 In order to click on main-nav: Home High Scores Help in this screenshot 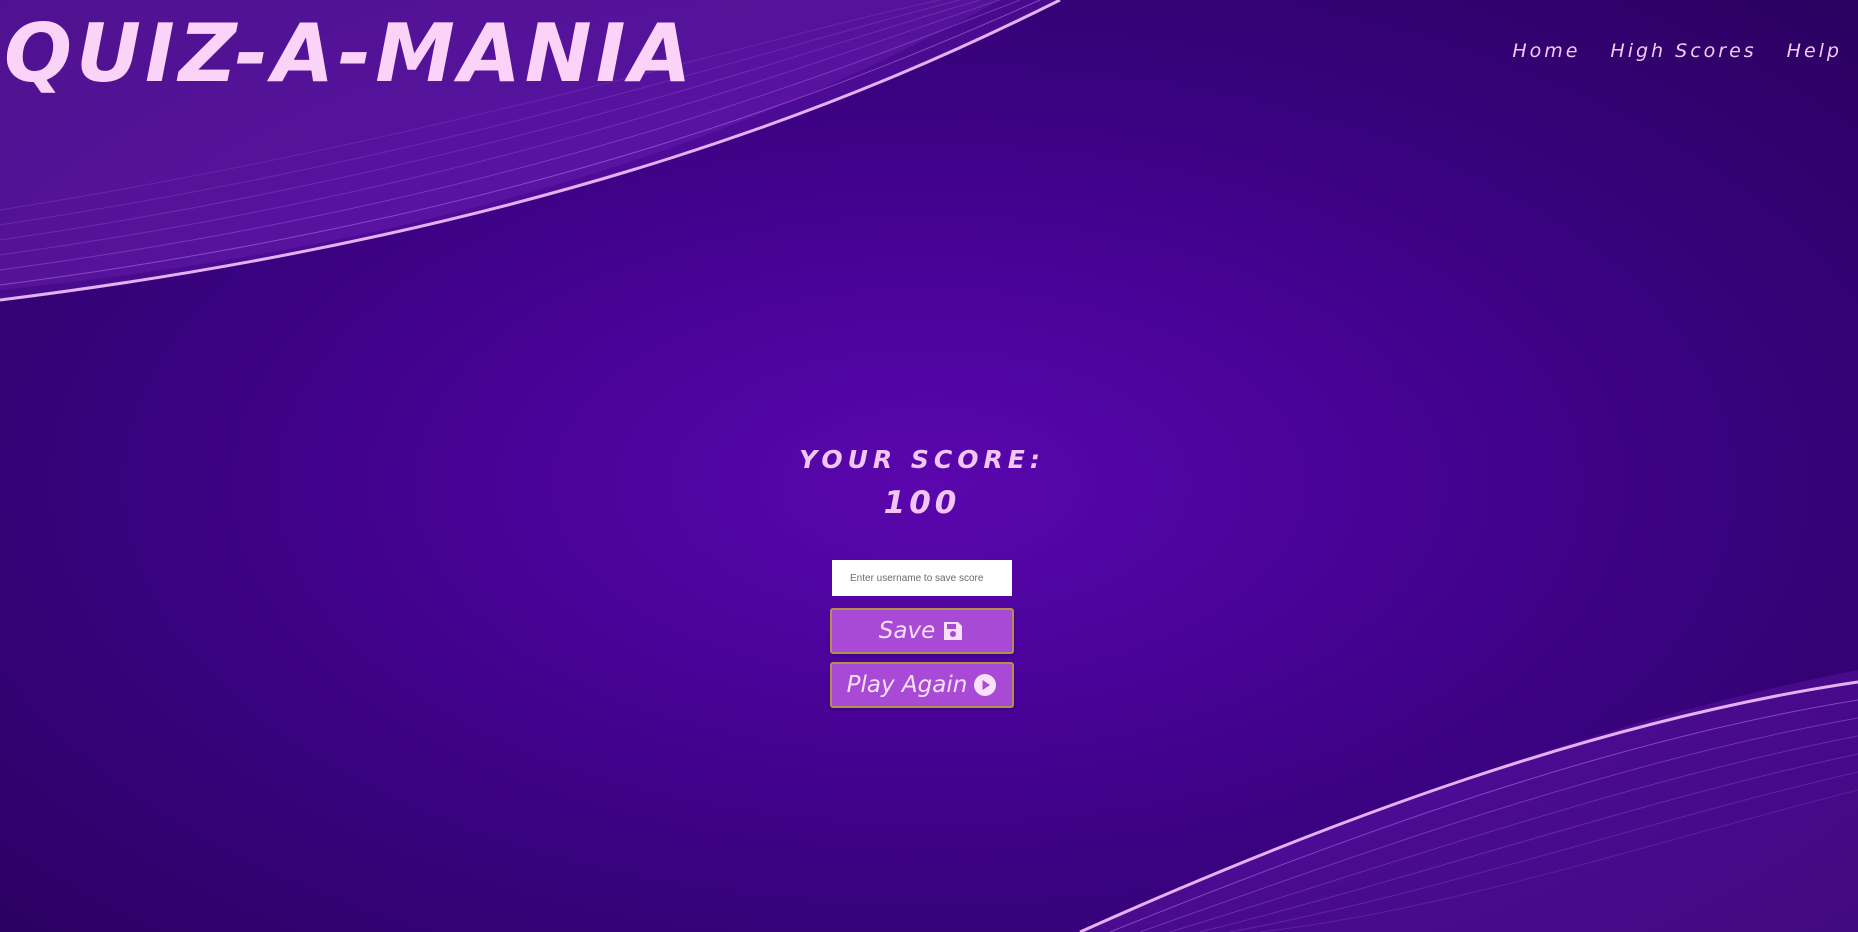, I will do `click(1677, 51)`.